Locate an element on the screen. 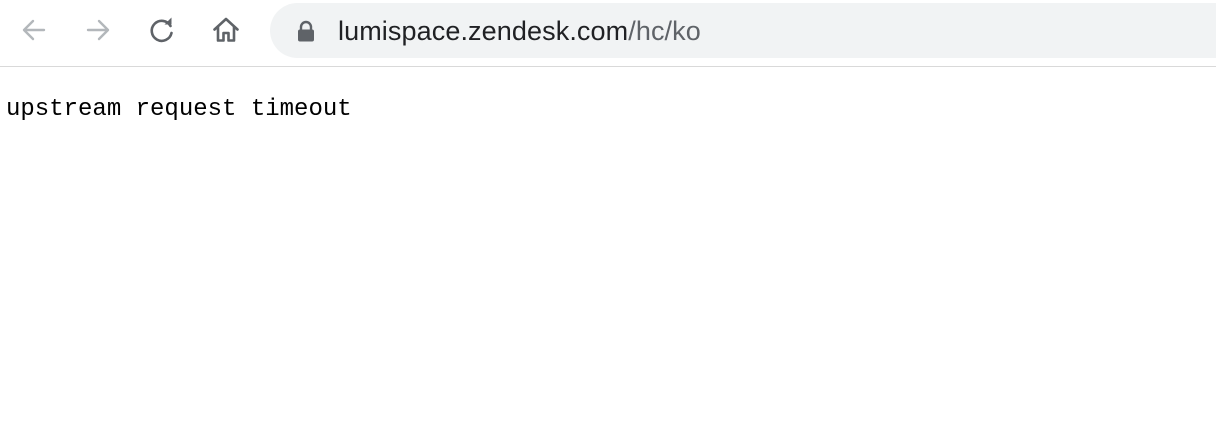 This screenshot has height=448, width=1216. home-button is located at coordinates (226, 30).